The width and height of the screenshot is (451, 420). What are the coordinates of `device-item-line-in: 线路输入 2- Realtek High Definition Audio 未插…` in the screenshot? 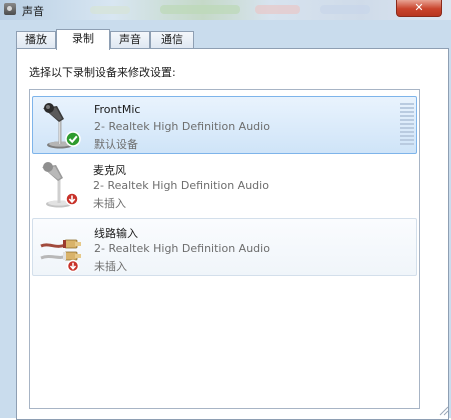 It's located at (224, 247).